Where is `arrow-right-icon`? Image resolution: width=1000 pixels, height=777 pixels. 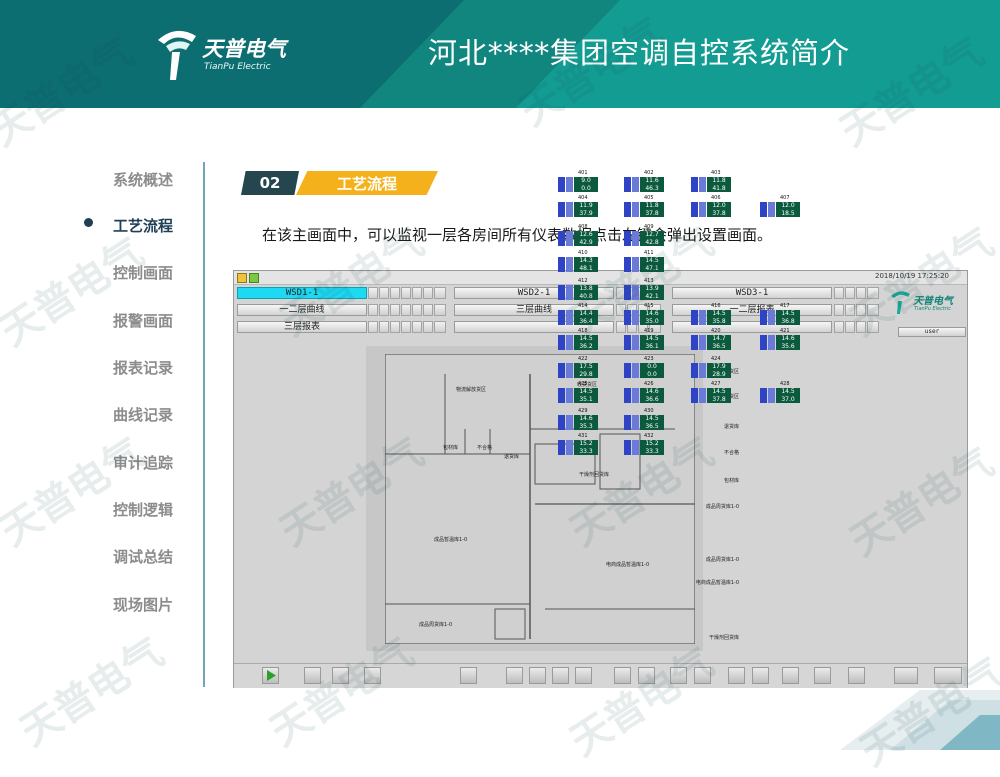
arrow-right-icon is located at coordinates (583, 675).